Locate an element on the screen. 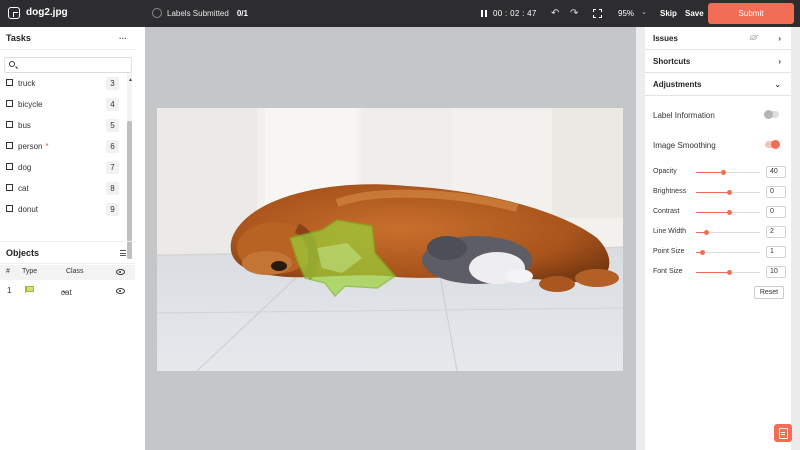 This screenshot has height=450, width=800. task-count: 7 is located at coordinates (112, 167).